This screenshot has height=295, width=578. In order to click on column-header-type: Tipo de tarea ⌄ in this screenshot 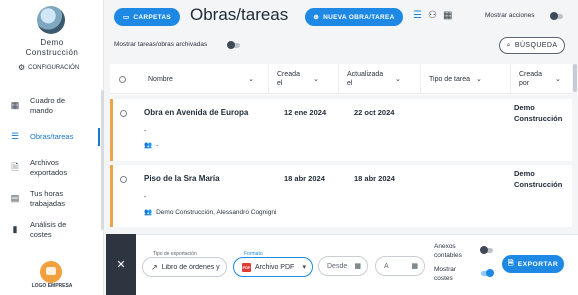, I will do `click(462, 79)`.